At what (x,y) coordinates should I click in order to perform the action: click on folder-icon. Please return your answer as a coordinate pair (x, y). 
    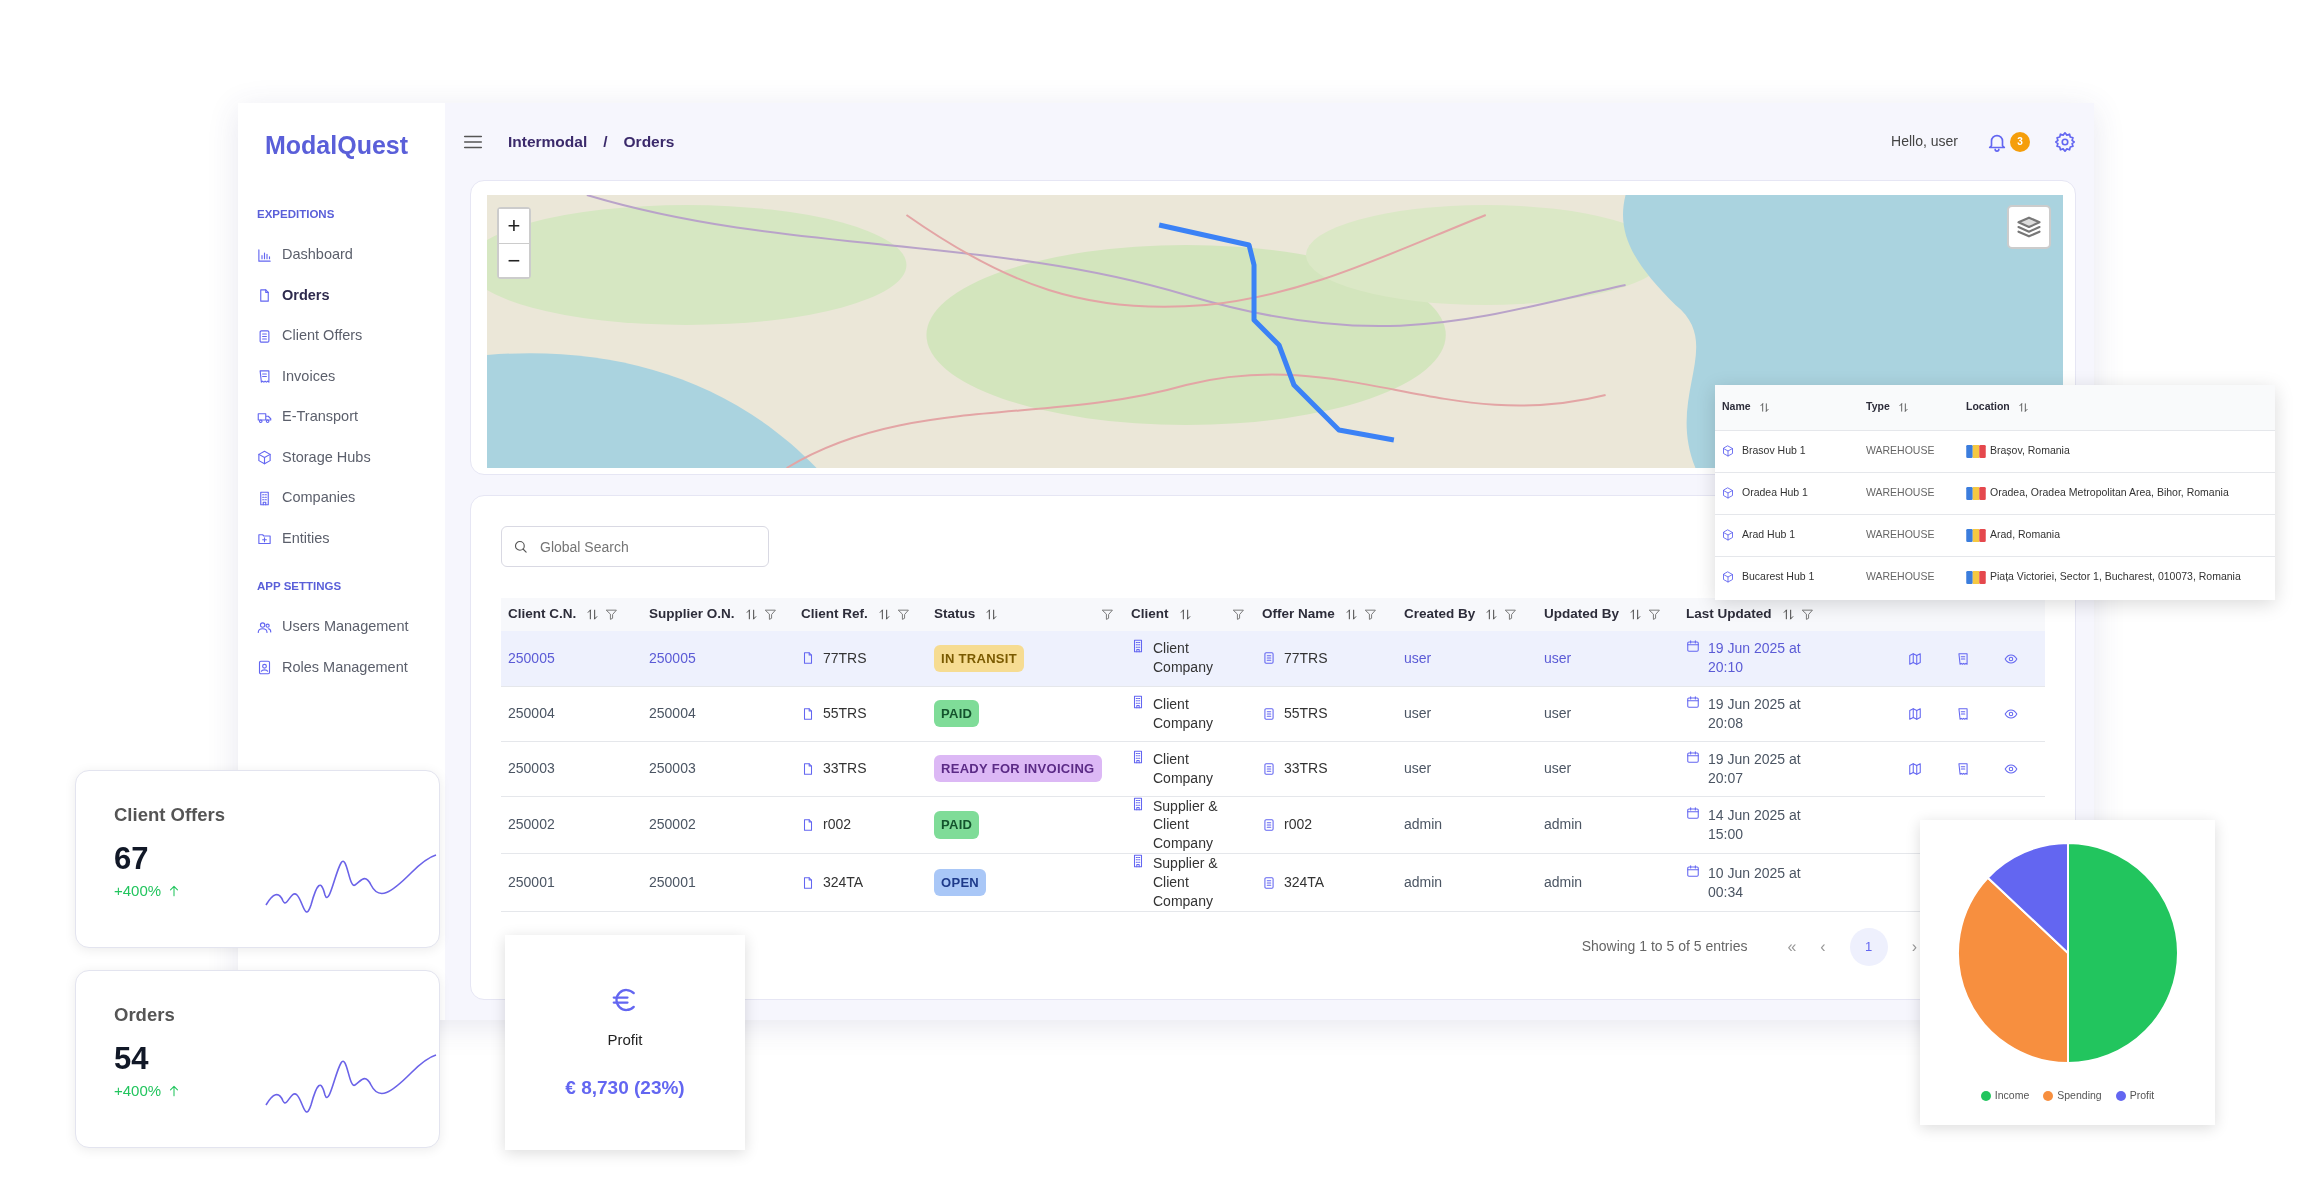
    Looking at the image, I should click on (264, 539).